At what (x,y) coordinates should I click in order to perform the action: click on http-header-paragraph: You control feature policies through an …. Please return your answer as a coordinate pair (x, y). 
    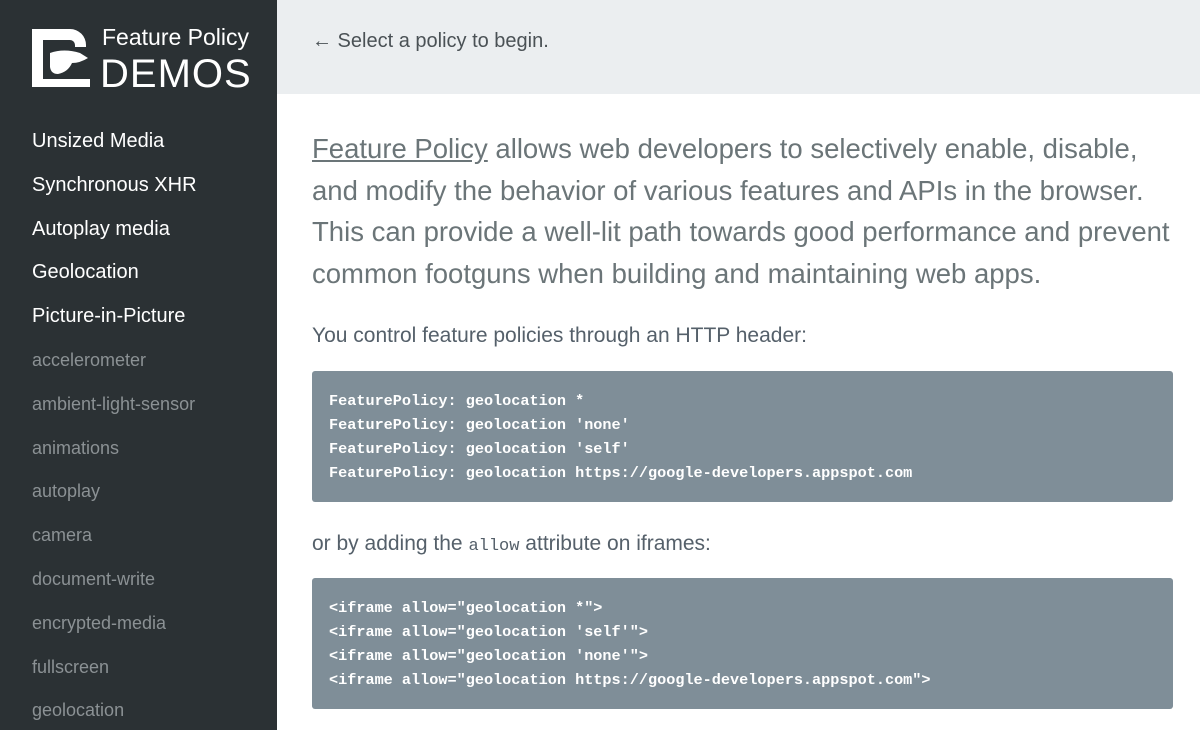
    Looking at the image, I should click on (559, 335).